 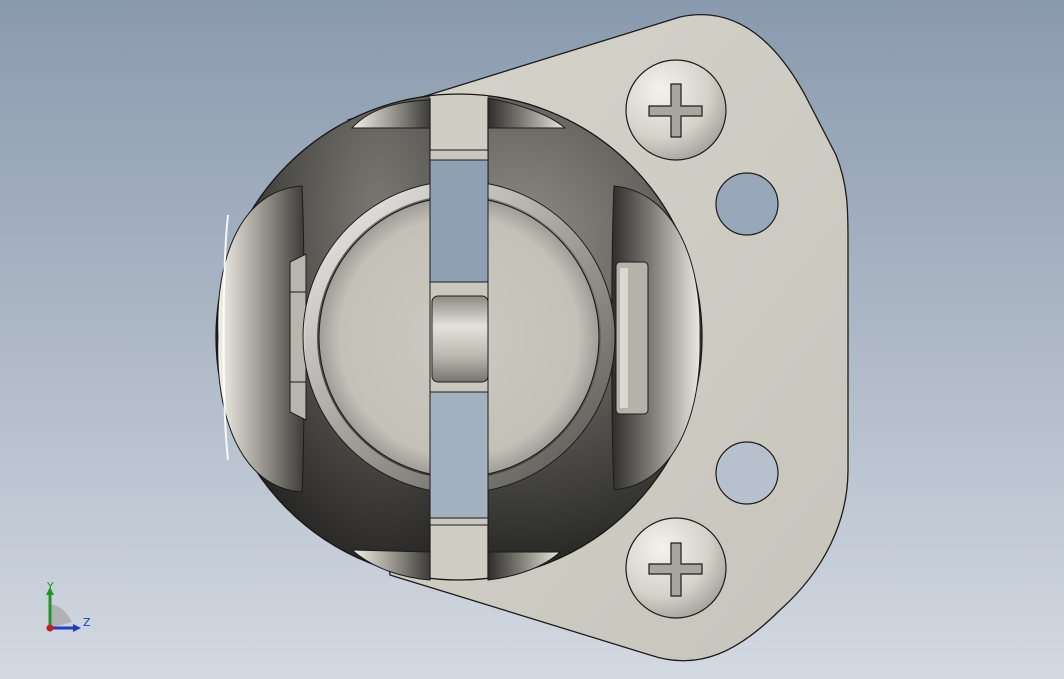 What do you see at coordinates (460, 339) in the screenshot?
I see `center-shaft` at bounding box center [460, 339].